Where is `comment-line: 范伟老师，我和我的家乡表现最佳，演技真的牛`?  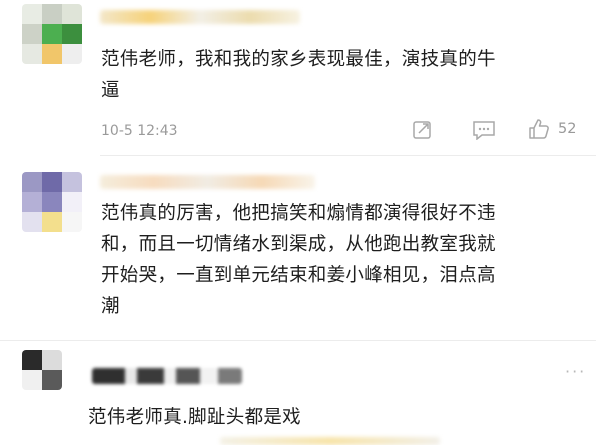
comment-line: 范伟老师，我和我的家乡表现最佳，演技真的牛 is located at coordinates (298, 59).